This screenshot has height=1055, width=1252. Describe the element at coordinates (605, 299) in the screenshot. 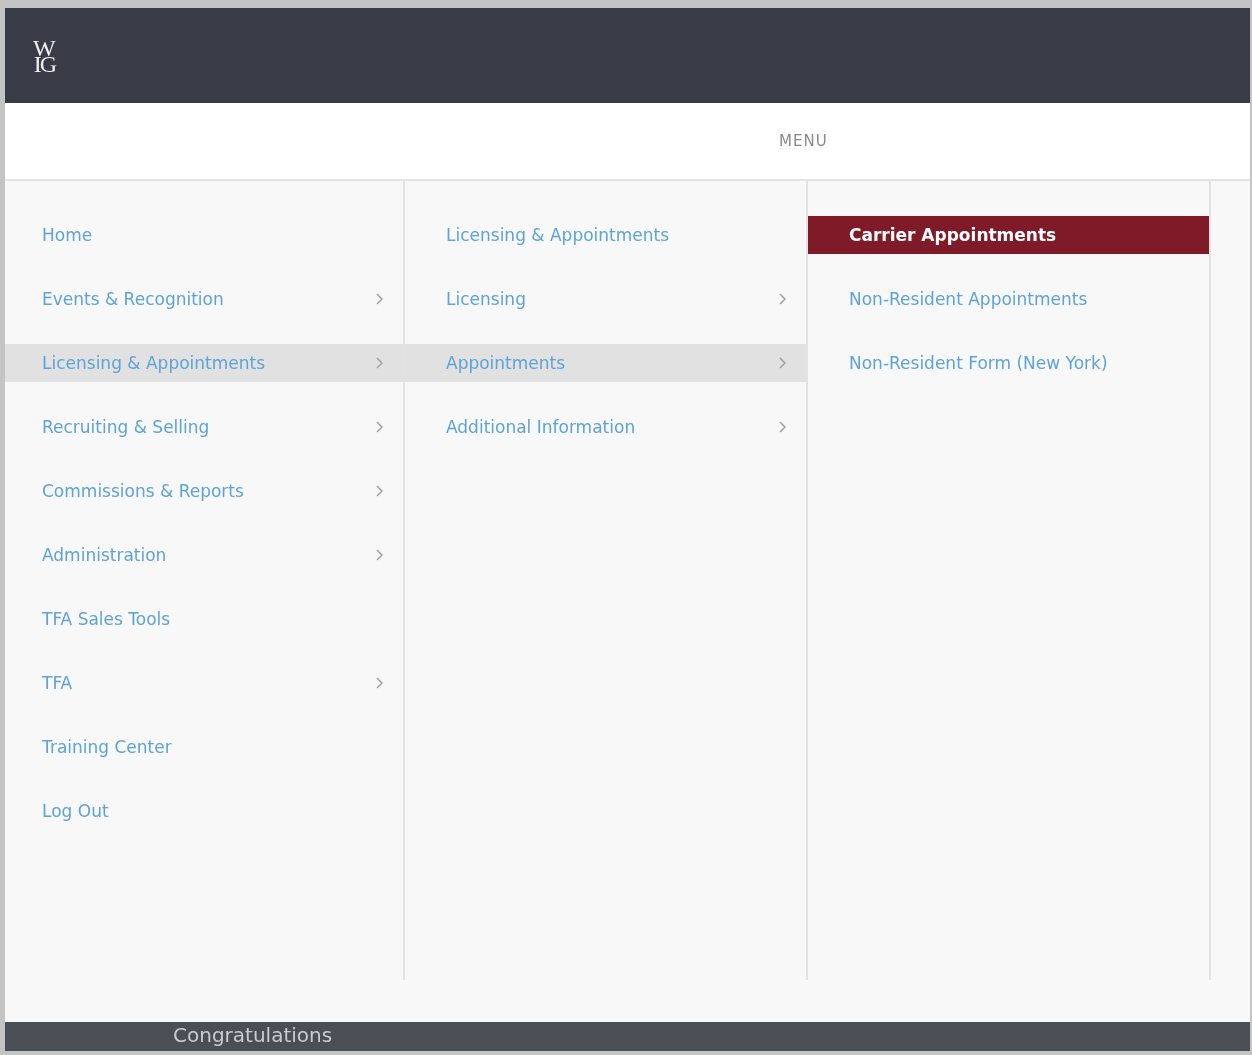

I see `menu-item: Licensing` at that location.